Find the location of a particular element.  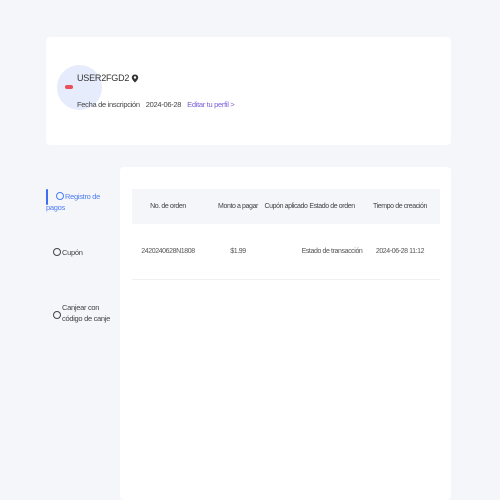

registration-label: Fecha de inscripción is located at coordinates (108, 104).